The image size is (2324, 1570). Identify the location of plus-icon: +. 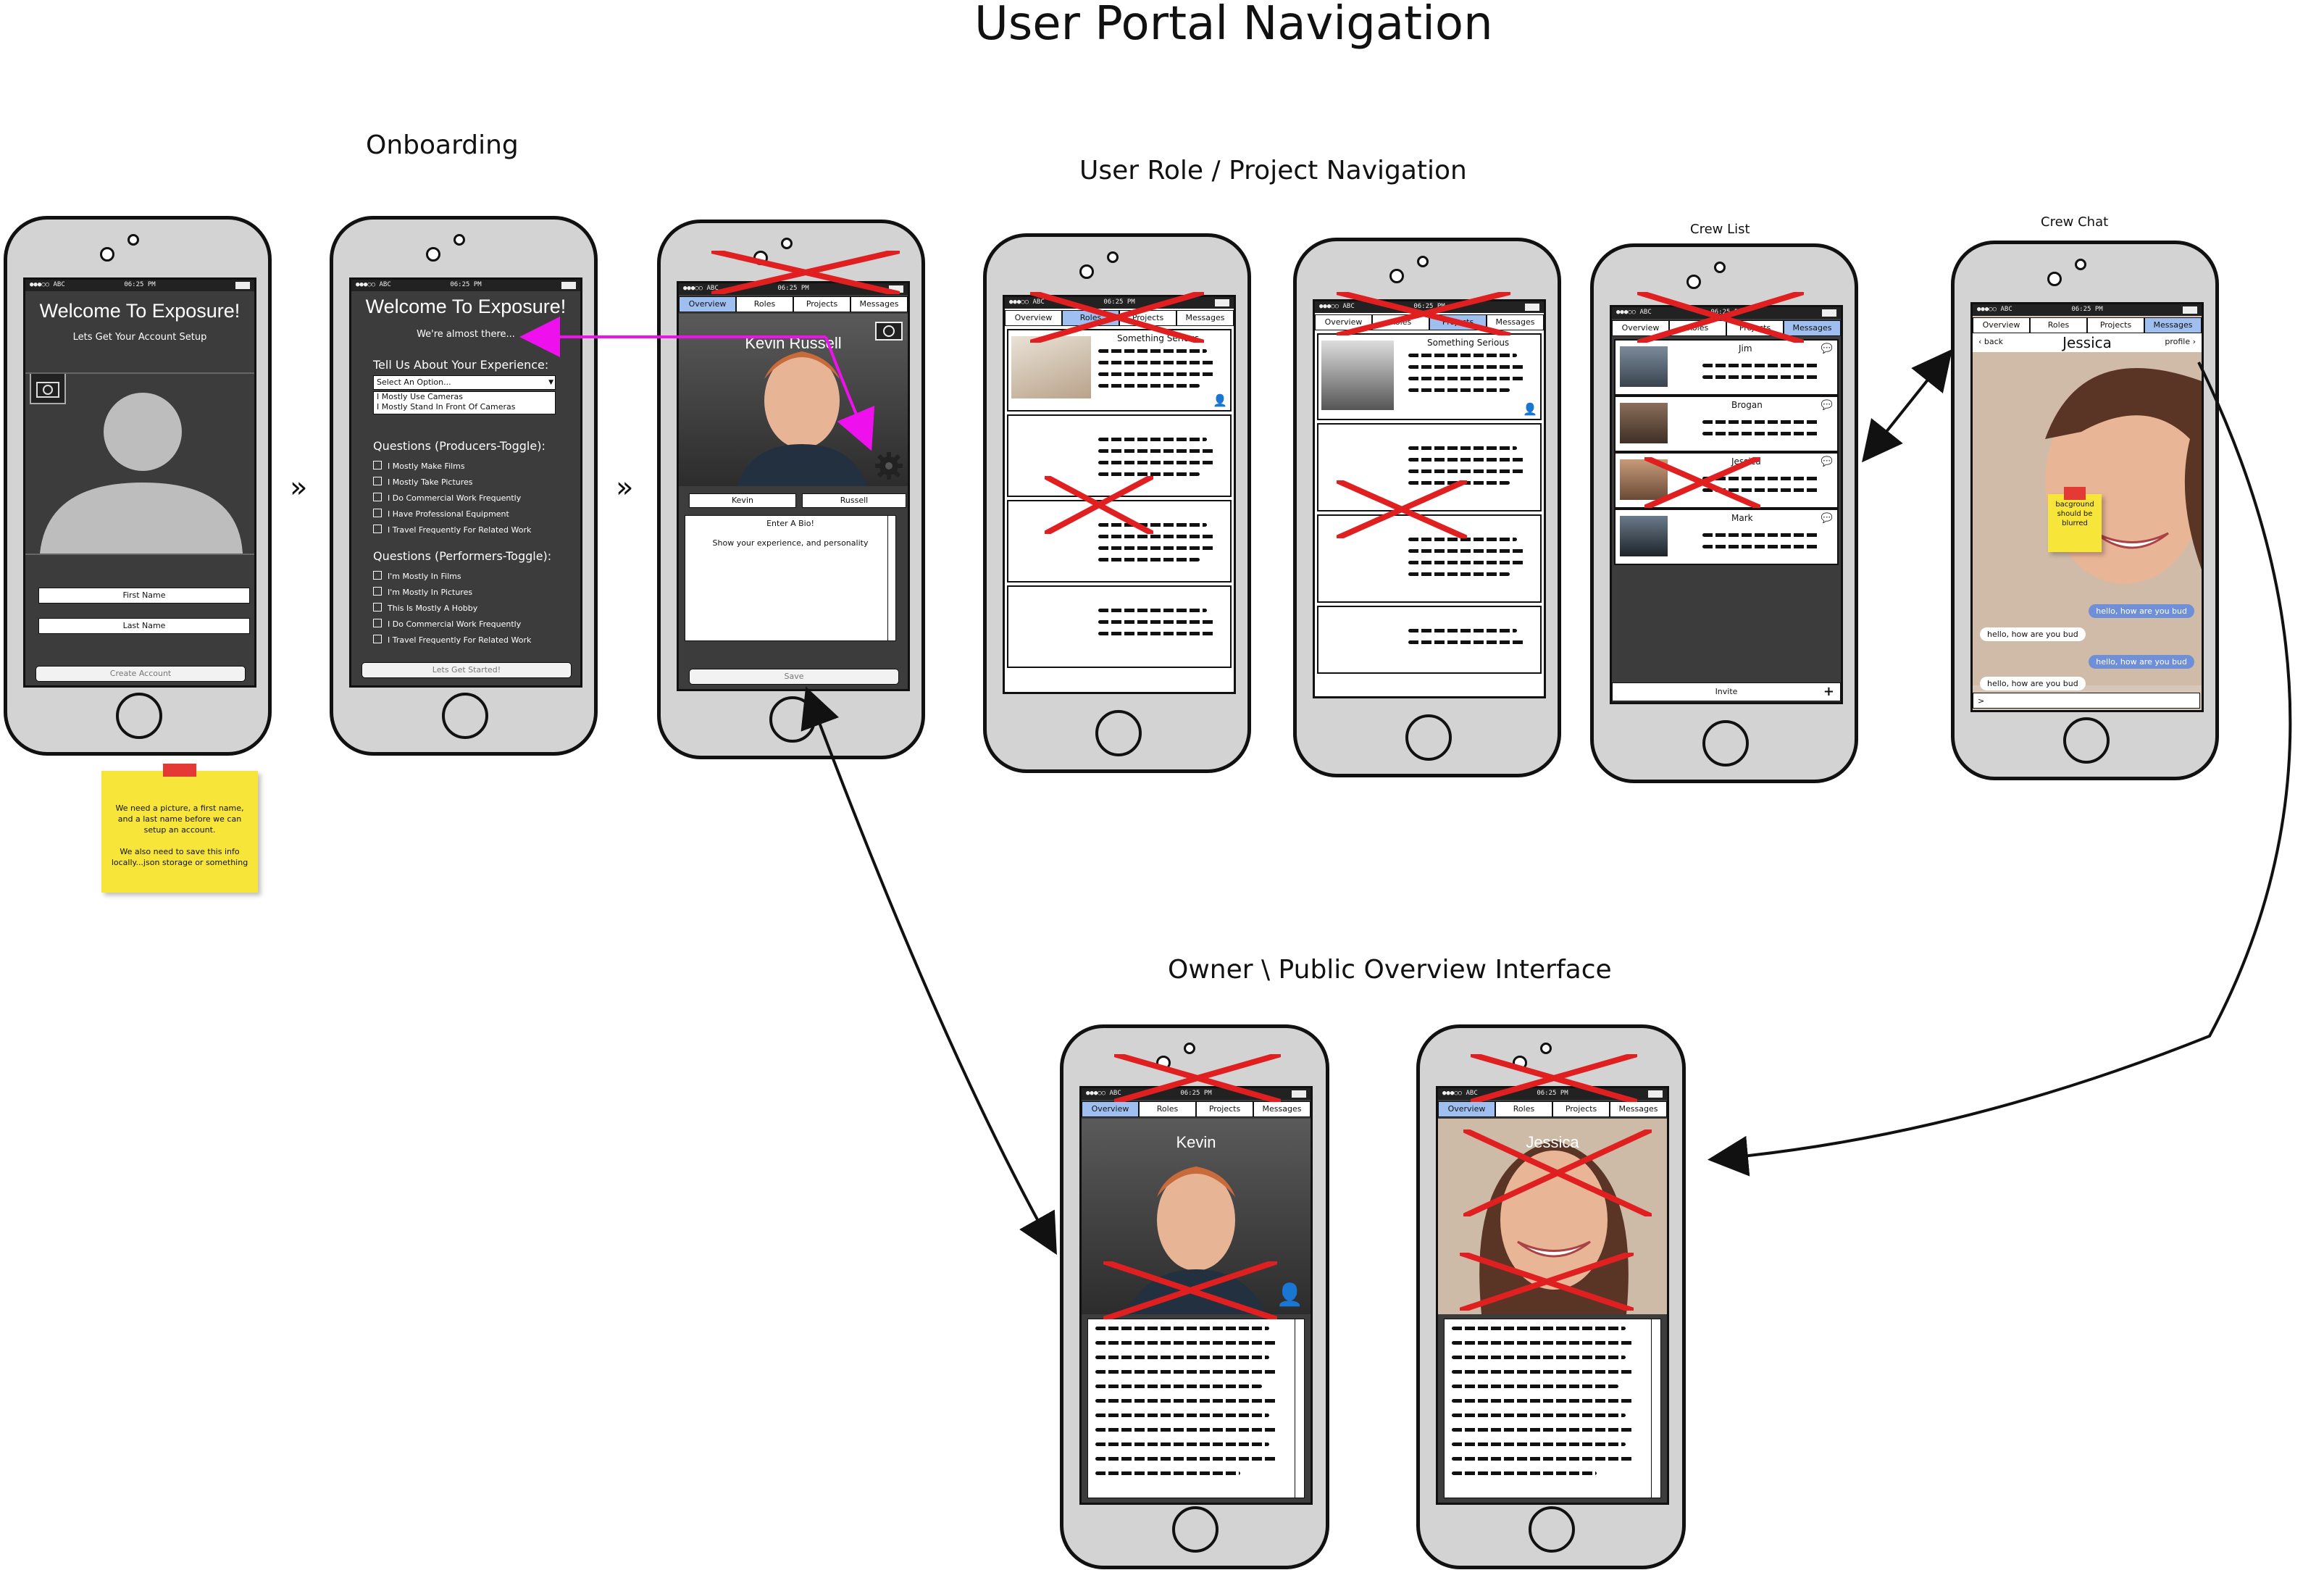
(1829, 692).